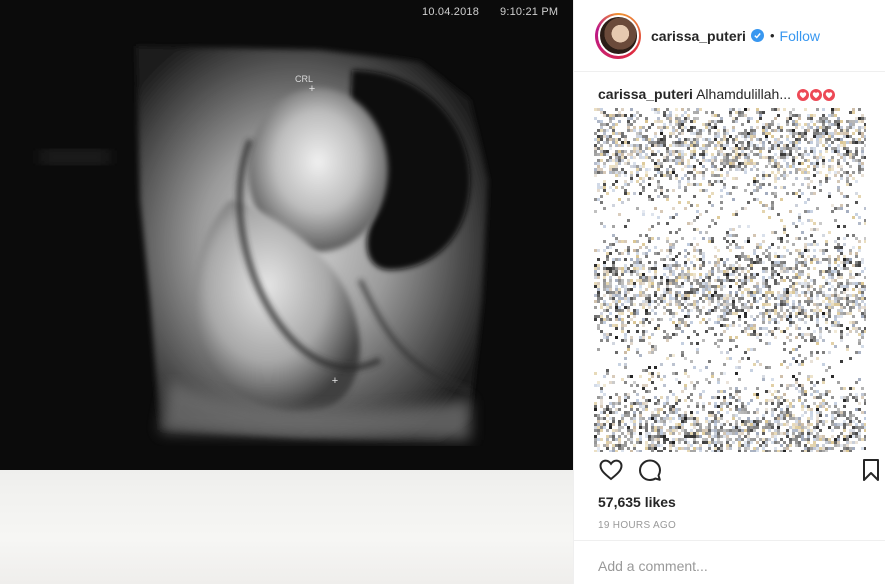  I want to click on avatar, so click(618, 35).